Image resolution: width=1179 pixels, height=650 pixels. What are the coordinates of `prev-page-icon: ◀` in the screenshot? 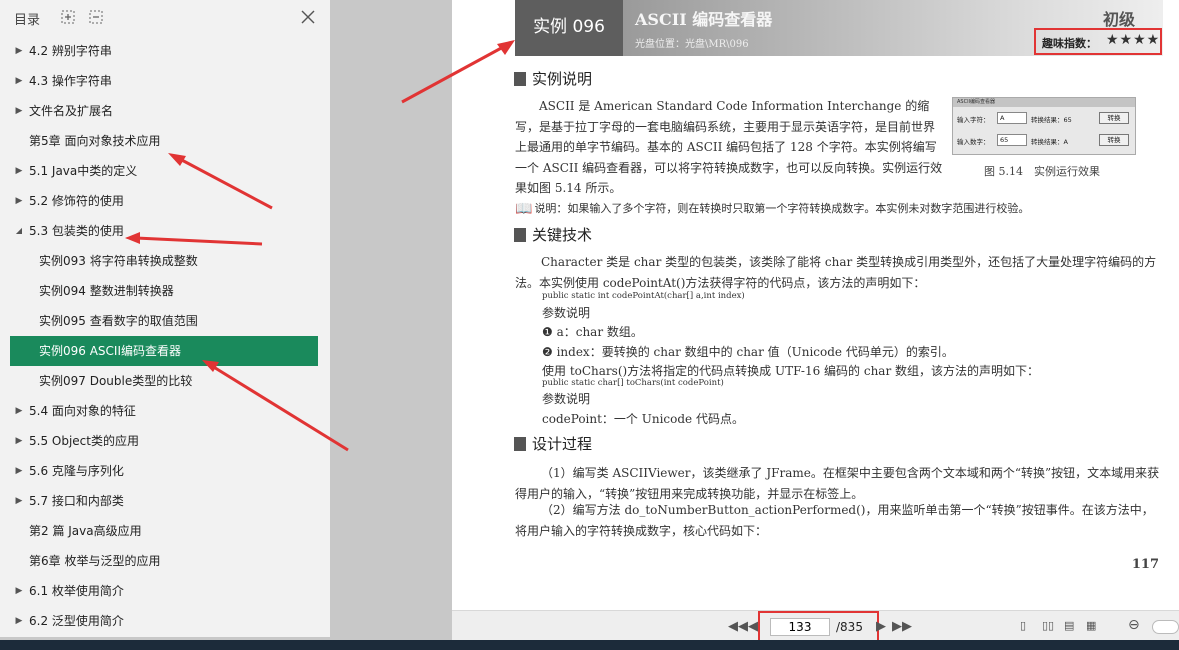 It's located at (753, 626).